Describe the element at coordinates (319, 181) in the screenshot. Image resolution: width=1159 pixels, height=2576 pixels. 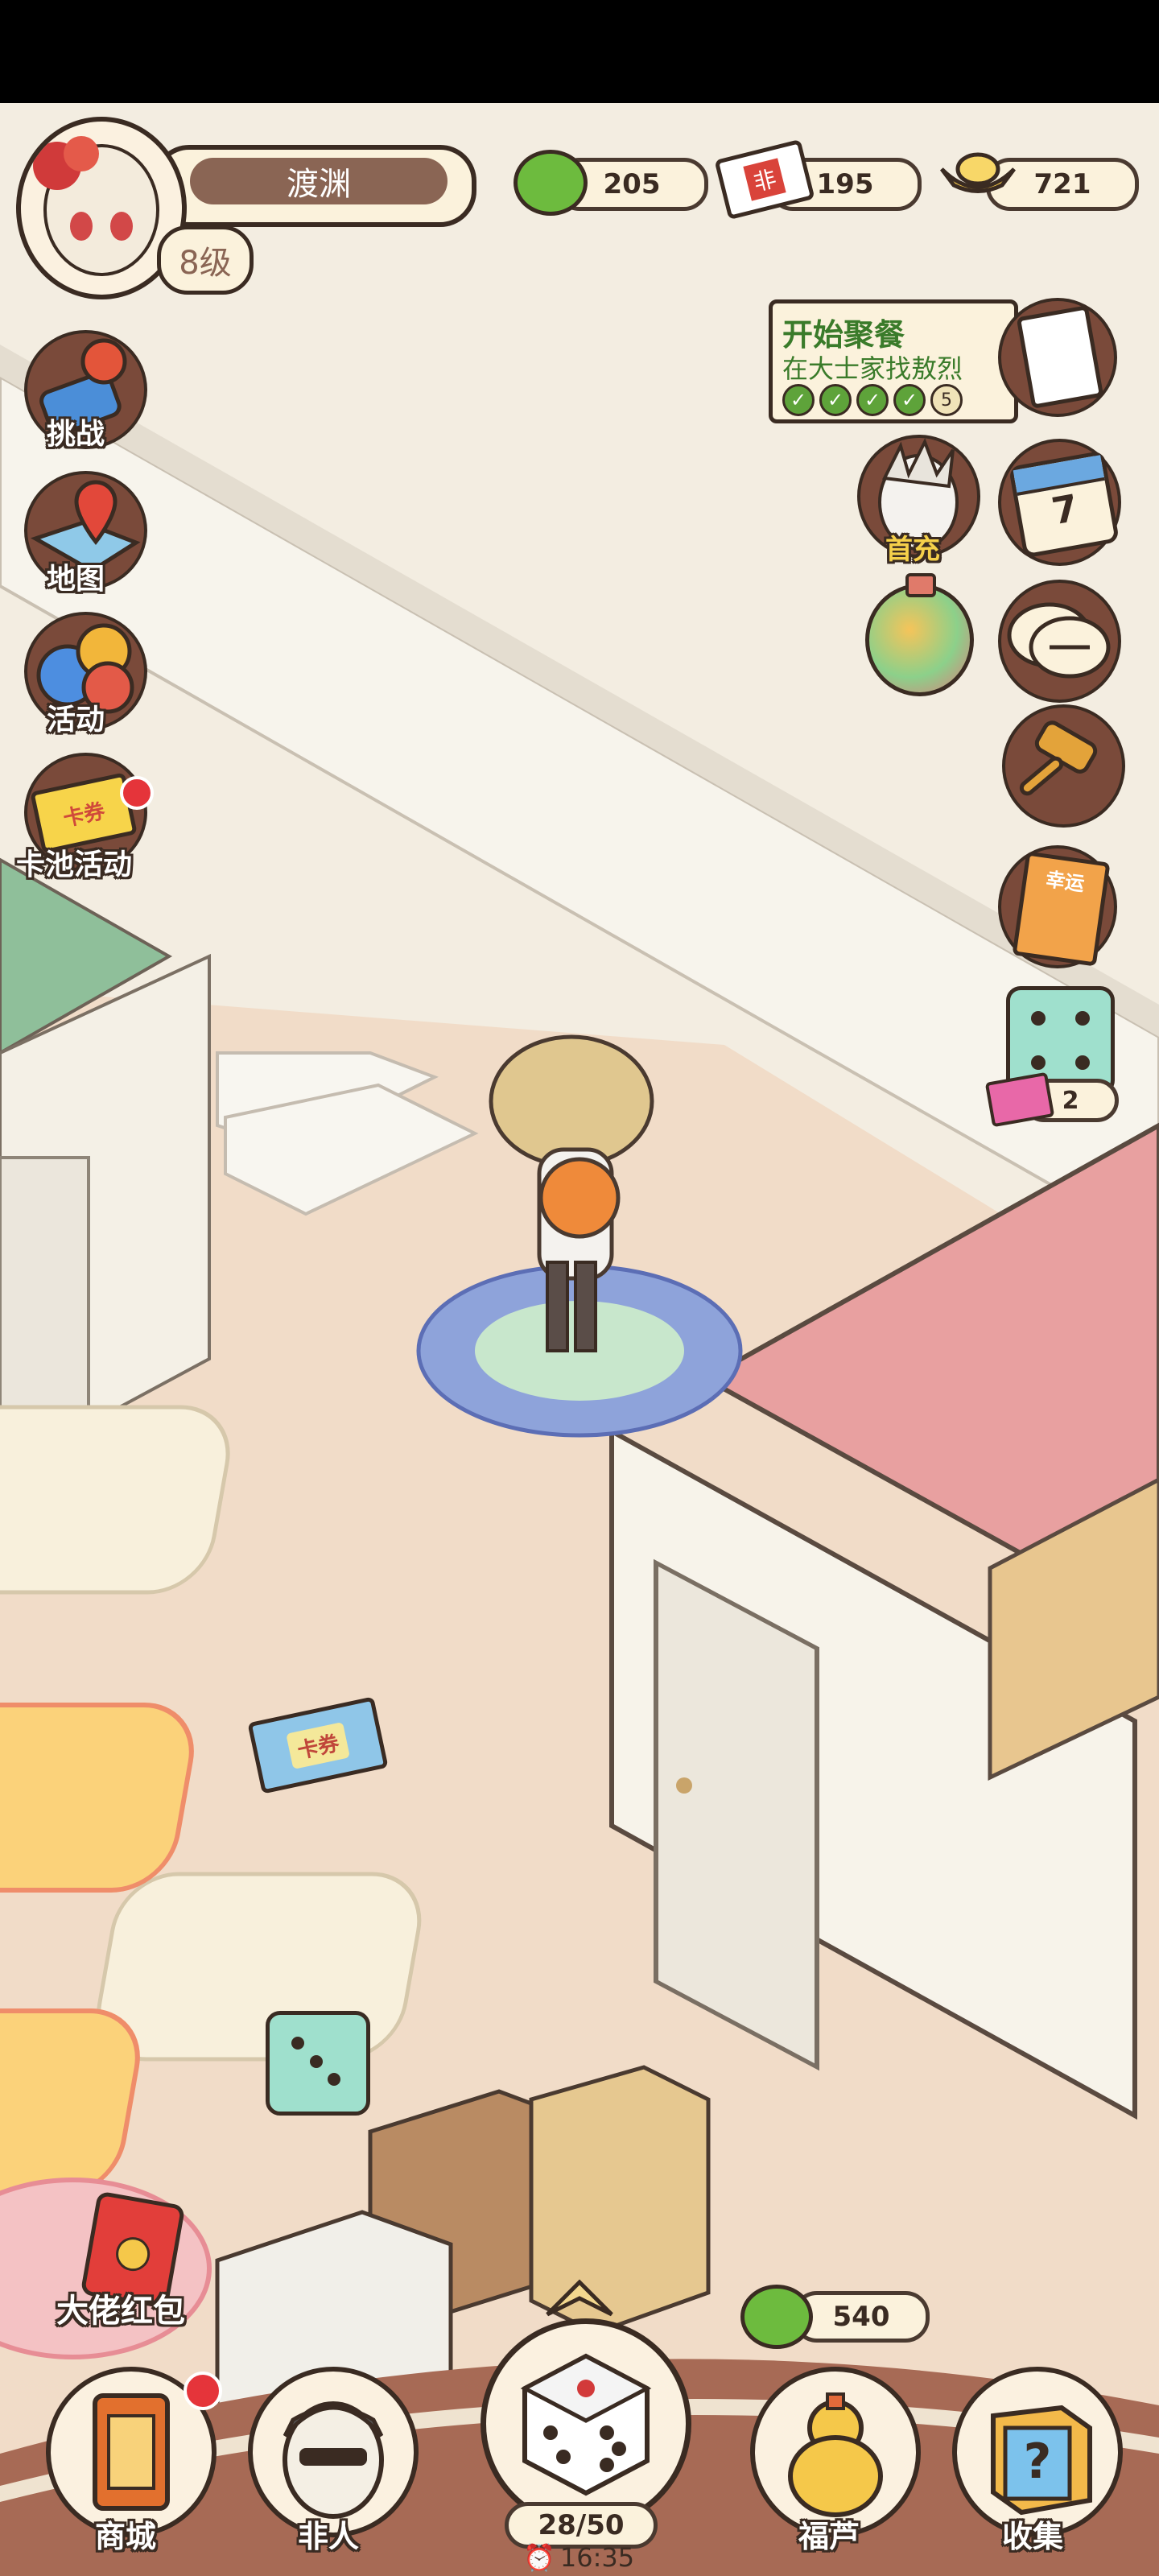
I see `player-name: 渡渊` at that location.